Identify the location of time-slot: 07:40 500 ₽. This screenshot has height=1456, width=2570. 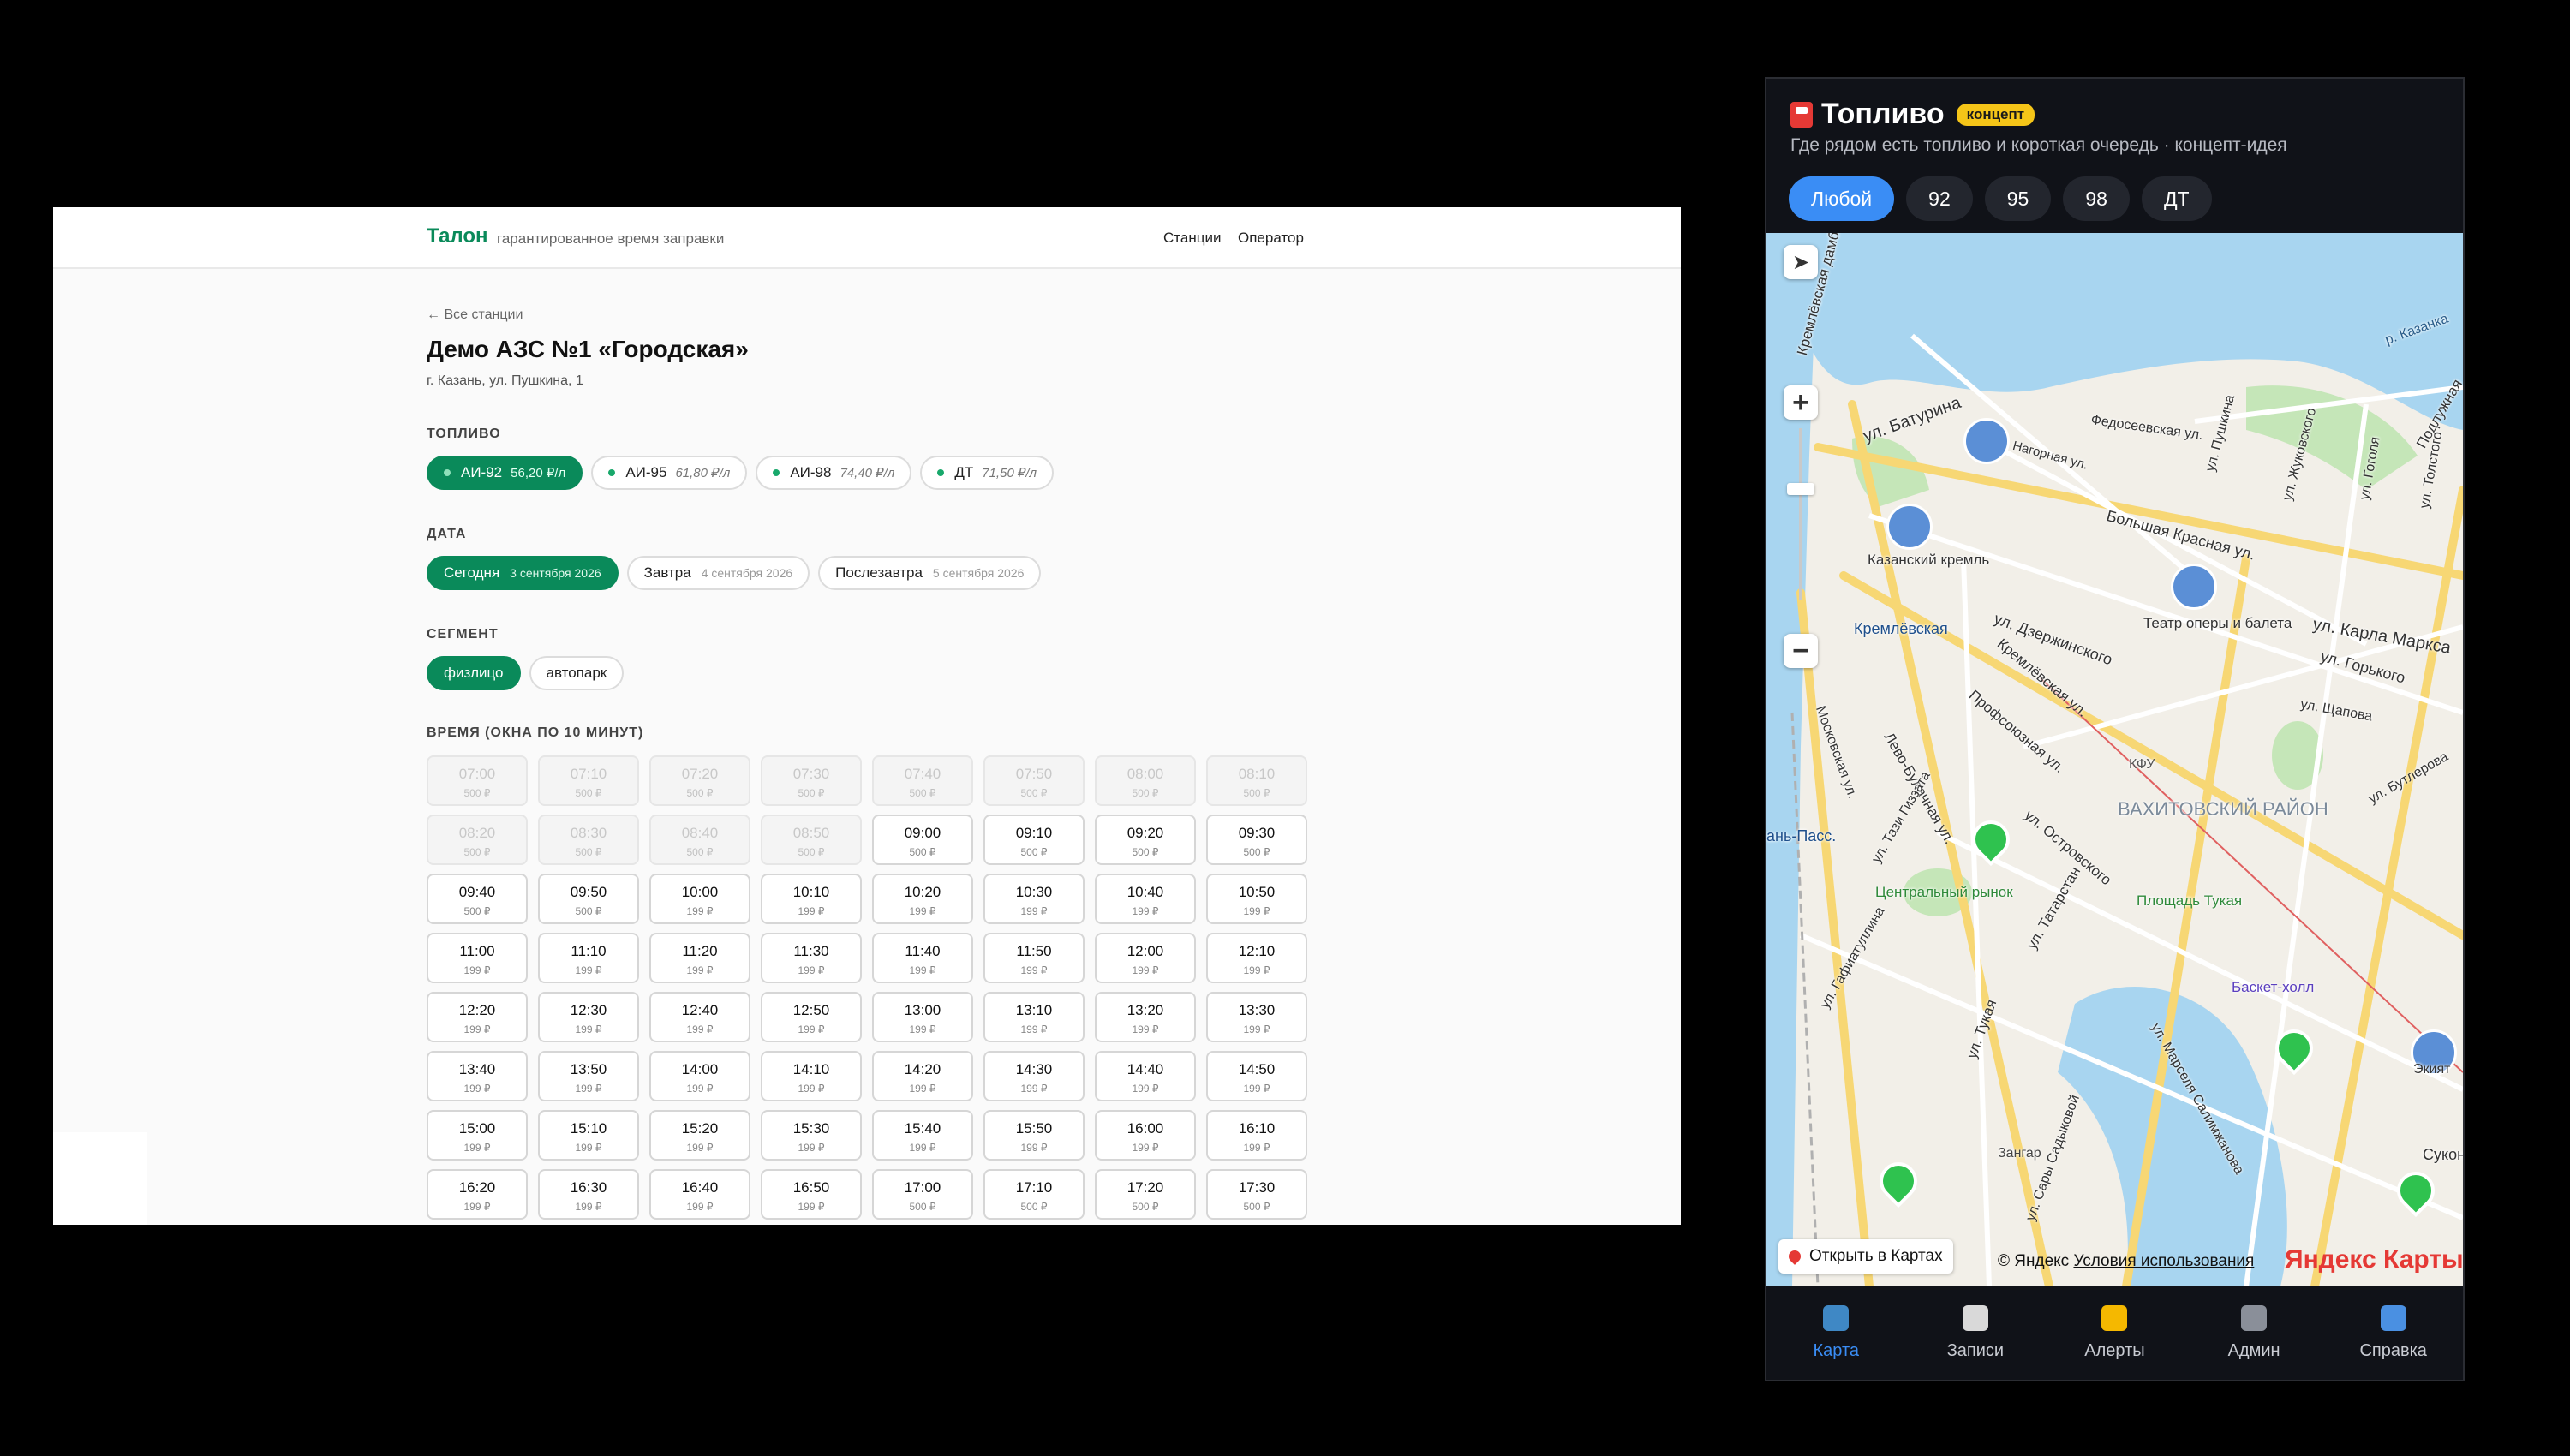
(923, 781).